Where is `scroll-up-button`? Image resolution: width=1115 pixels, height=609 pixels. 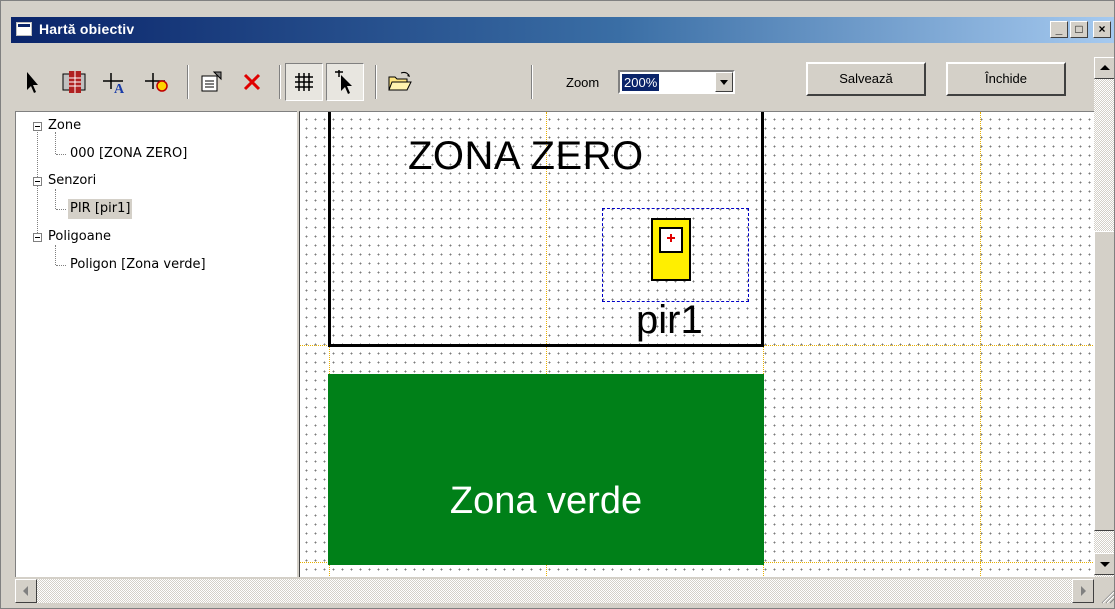 scroll-up-button is located at coordinates (1104, 68).